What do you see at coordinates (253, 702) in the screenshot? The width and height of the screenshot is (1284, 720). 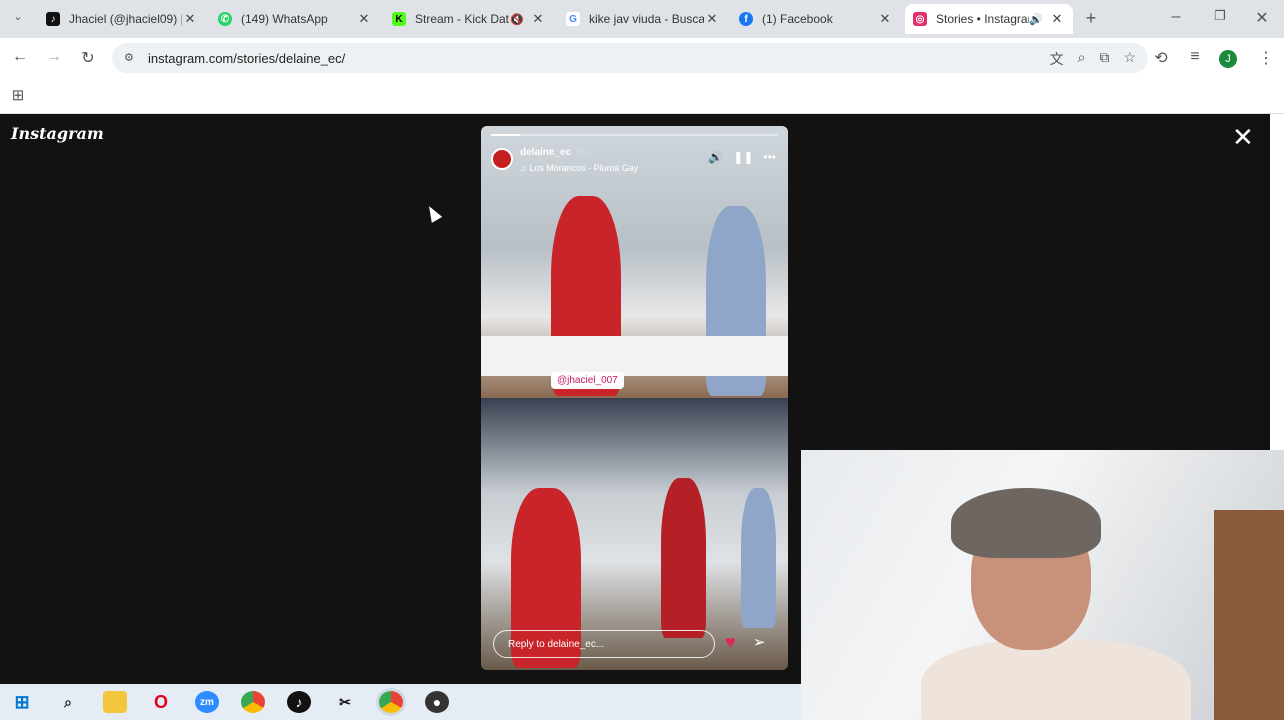 I see `chrome-icon` at bounding box center [253, 702].